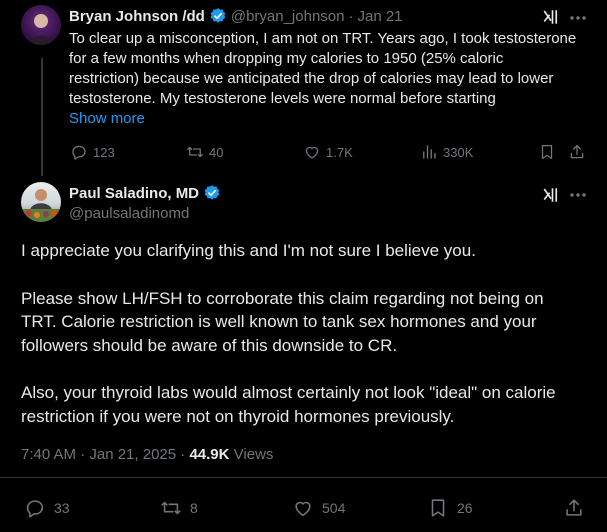  What do you see at coordinates (465, 508) in the screenshot?
I see `bookmark-count: 26` at bounding box center [465, 508].